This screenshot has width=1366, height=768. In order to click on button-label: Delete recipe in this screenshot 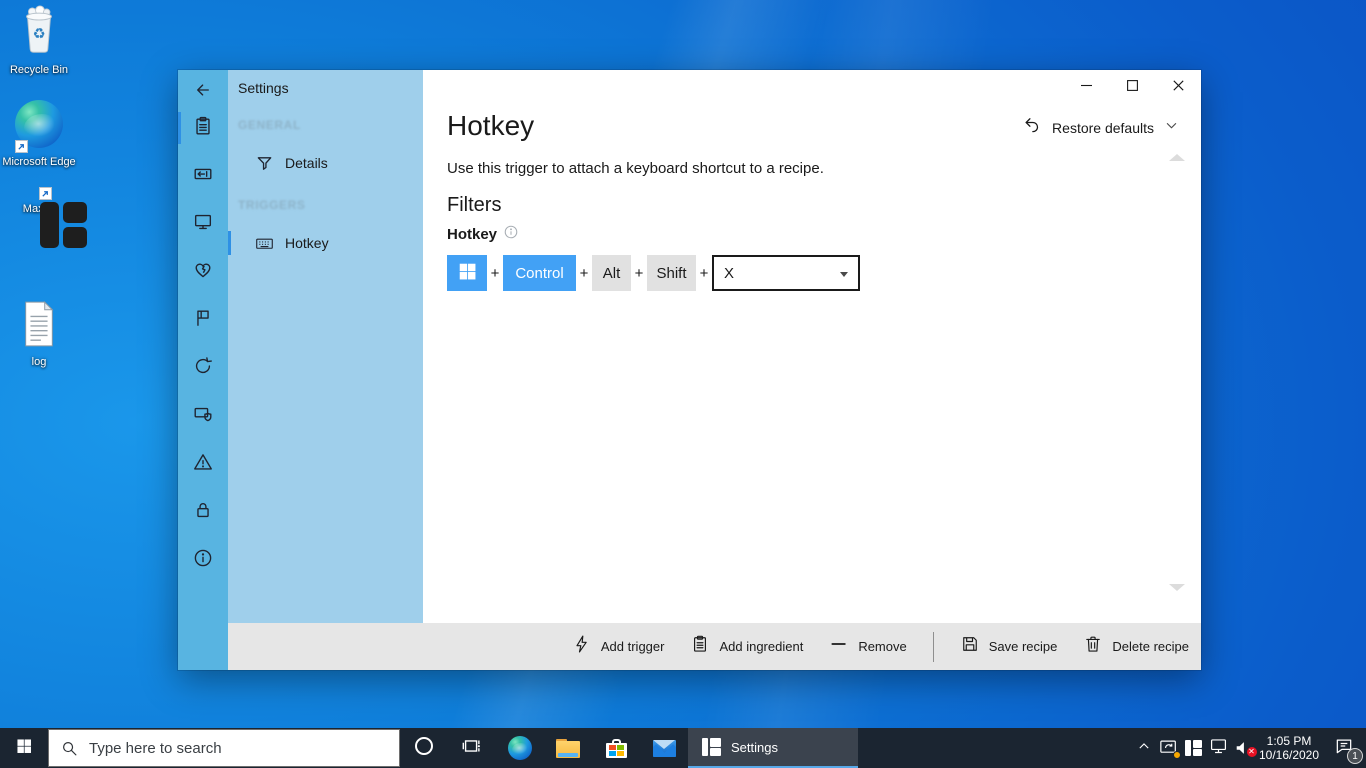, I will do `click(1150, 646)`.